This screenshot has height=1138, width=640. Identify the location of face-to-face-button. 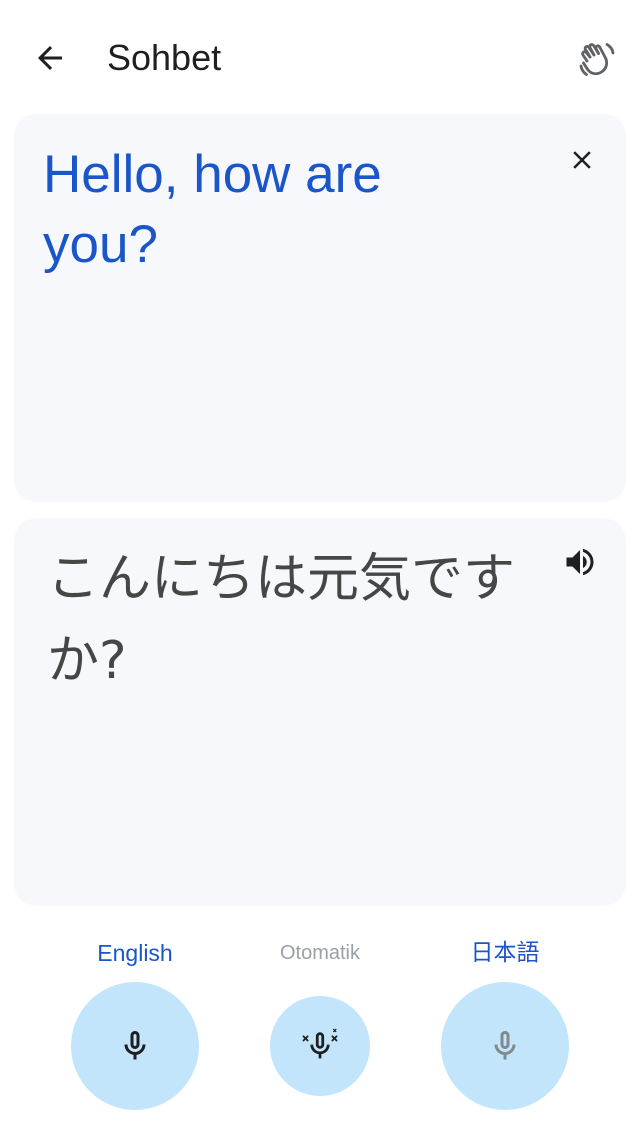
(597, 59).